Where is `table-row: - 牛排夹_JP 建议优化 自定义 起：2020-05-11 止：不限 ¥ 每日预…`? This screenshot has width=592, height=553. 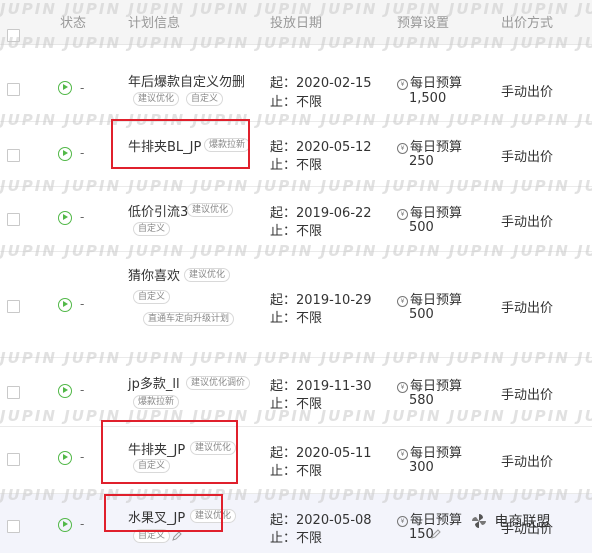 table-row: - 牛排夹_JP 建议优化 自定义 起：2020-05-11 止：不限 ¥ 每日预… is located at coordinates (296, 460).